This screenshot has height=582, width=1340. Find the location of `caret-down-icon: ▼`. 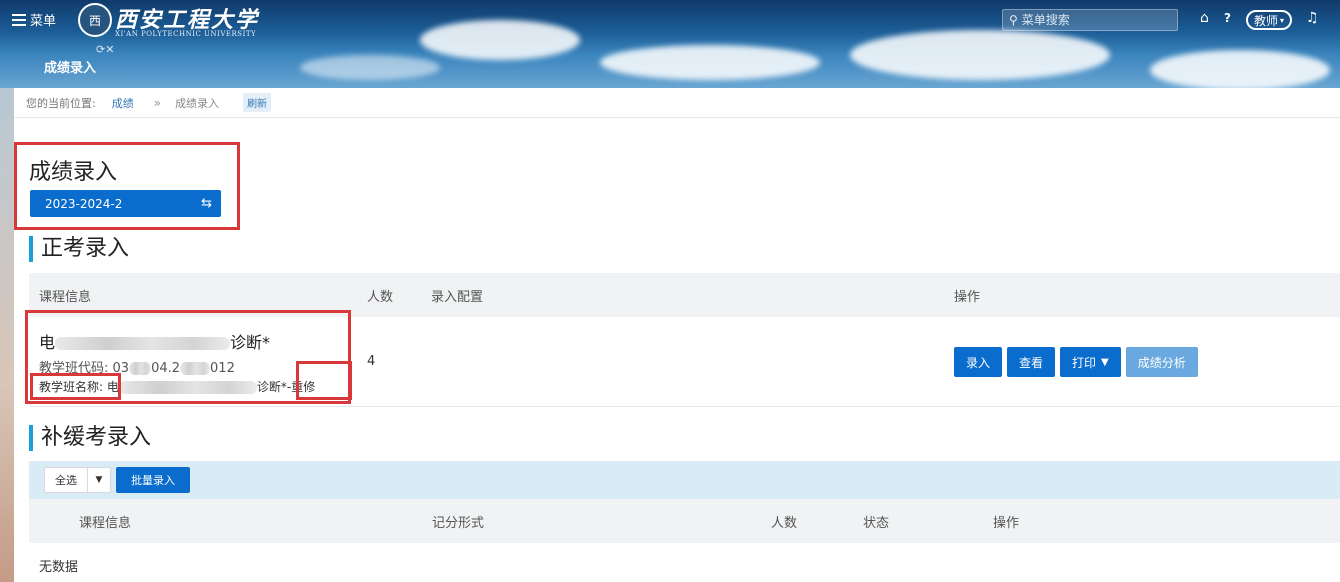

caret-down-icon: ▼ is located at coordinates (99, 480).